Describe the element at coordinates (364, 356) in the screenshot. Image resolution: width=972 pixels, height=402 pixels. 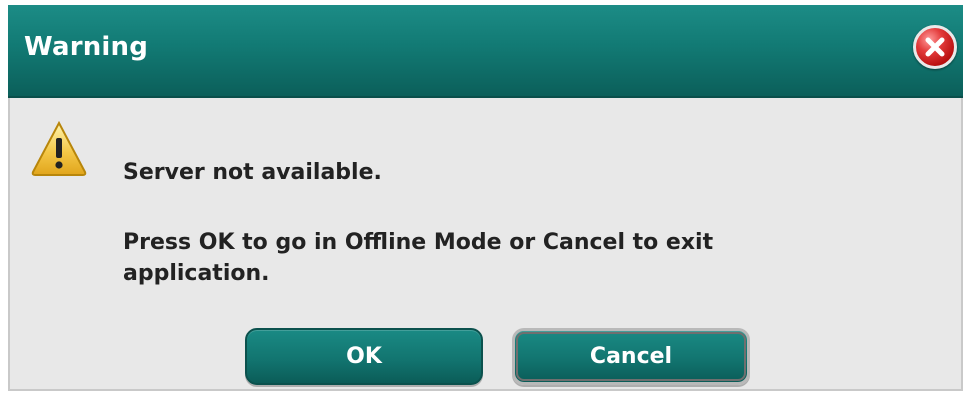
I see `ok-button: OK` at that location.